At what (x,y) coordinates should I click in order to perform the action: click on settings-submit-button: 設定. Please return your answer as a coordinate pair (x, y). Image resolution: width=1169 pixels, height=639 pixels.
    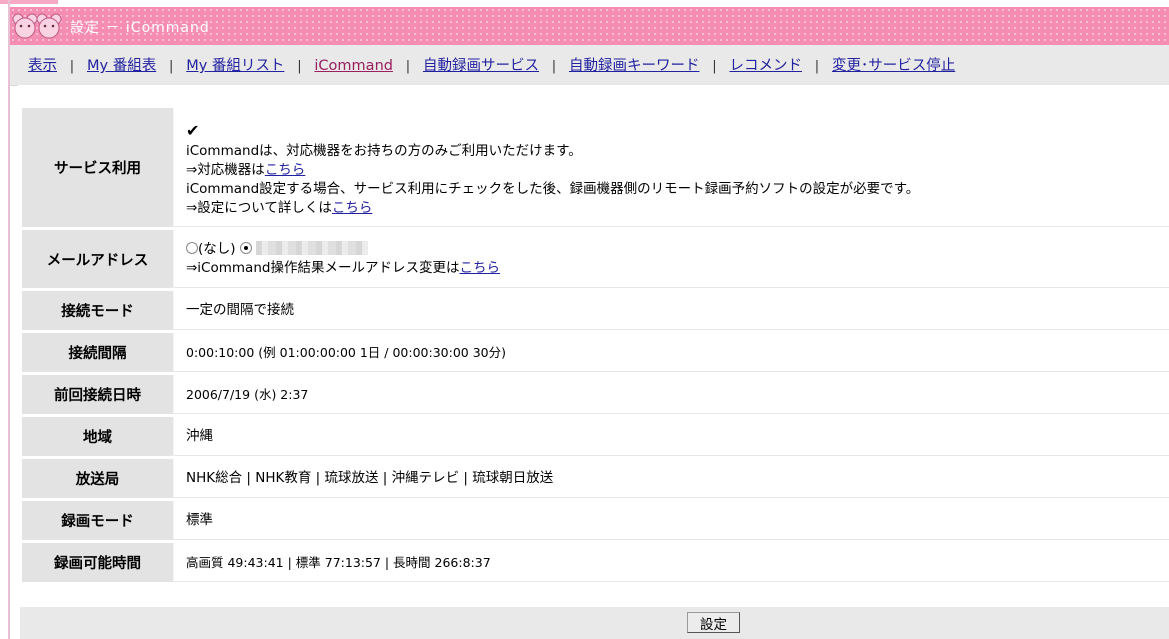
    Looking at the image, I should click on (713, 622).